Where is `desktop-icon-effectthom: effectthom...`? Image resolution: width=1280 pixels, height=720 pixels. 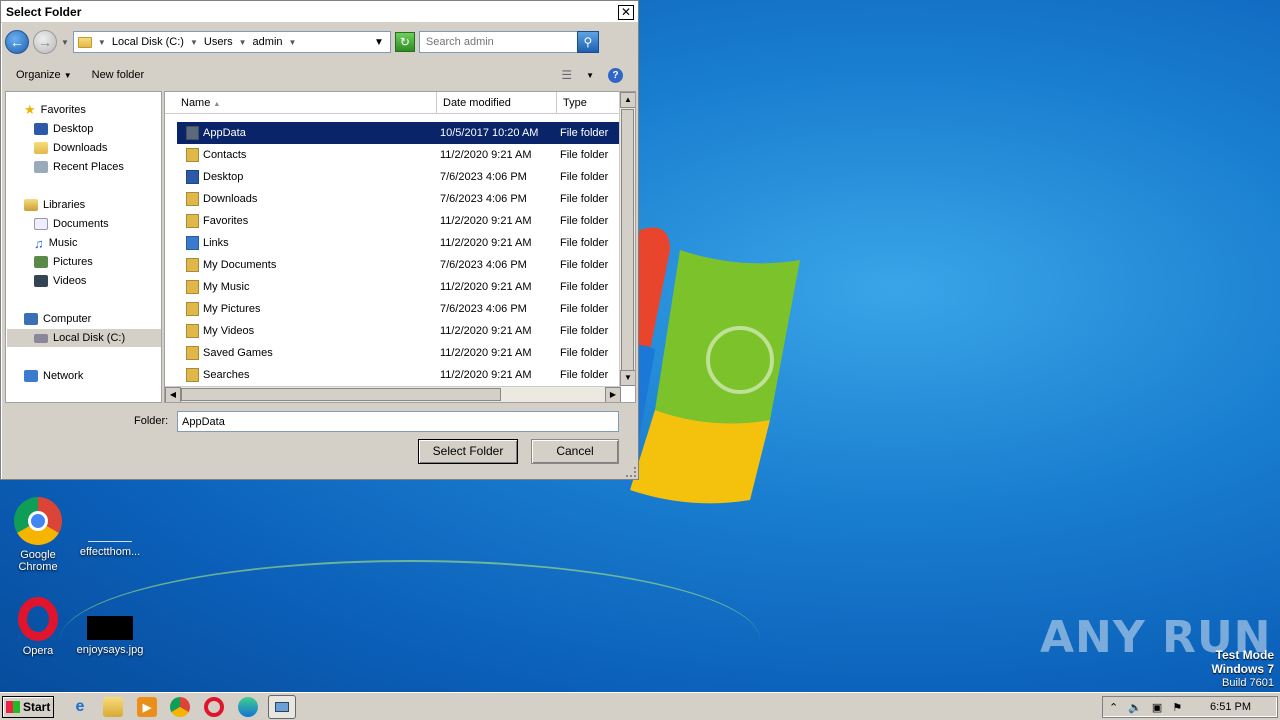
desktop-icon-effectthom: effectthom... is located at coordinates (110, 539).